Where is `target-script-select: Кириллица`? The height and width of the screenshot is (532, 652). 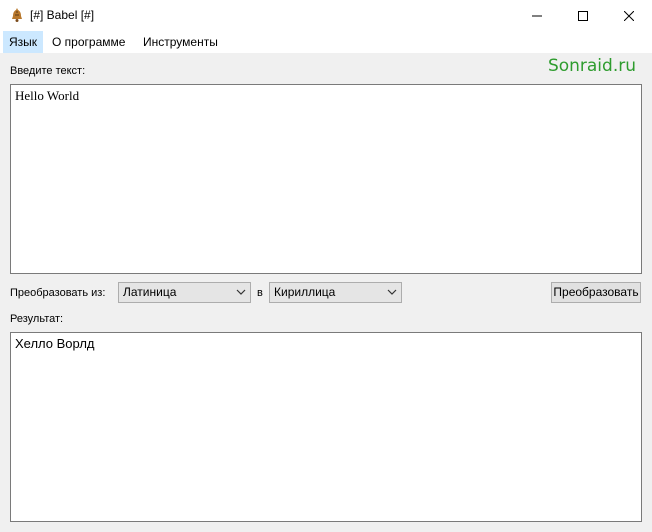 target-script-select: Кириллица is located at coordinates (335, 292).